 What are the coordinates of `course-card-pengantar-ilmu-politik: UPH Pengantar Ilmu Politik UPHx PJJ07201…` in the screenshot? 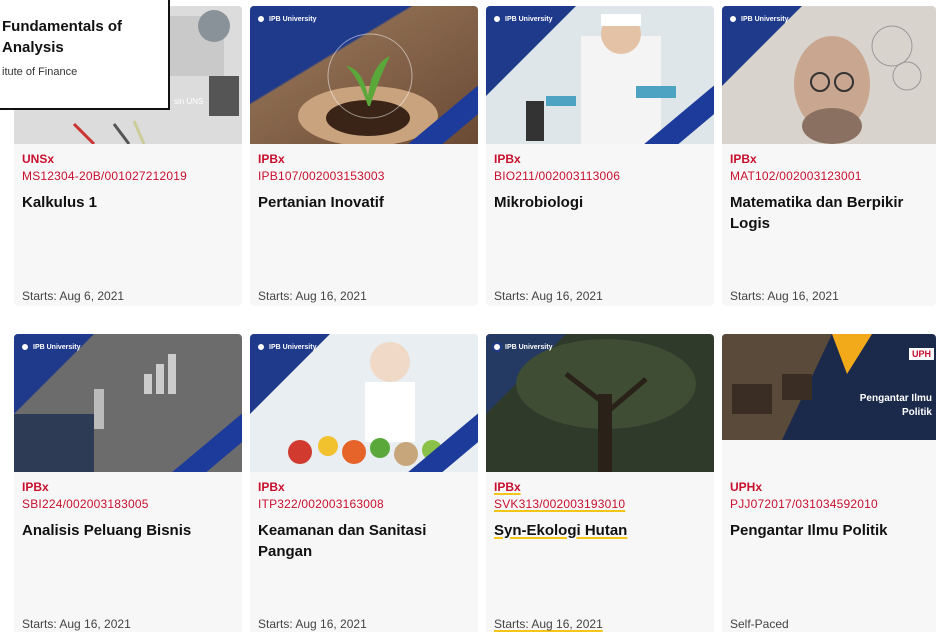 It's located at (829, 483).